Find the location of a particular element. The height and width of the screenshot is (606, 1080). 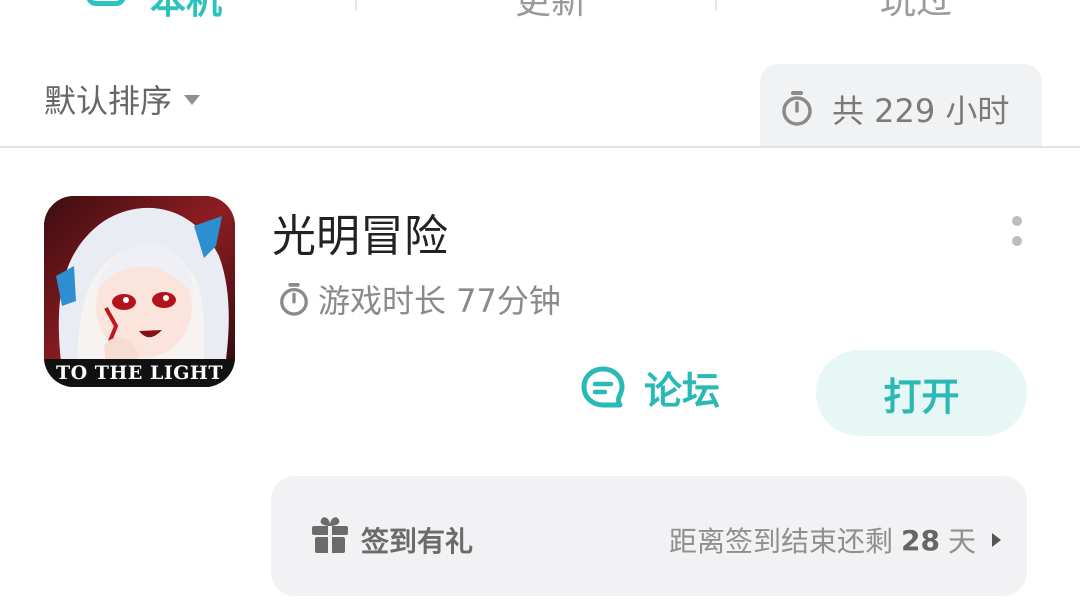

game-icon-caption: TO THE LIGHT is located at coordinates (139, 373).